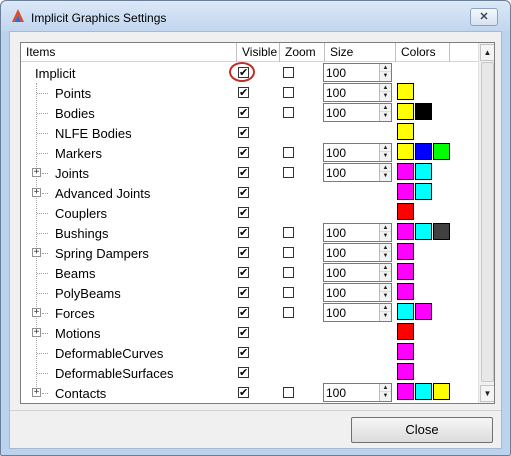 This screenshot has height=456, width=511. Describe the element at coordinates (249, 373) in the screenshot. I see `table-row: DeformableSurfaces ✔` at that location.